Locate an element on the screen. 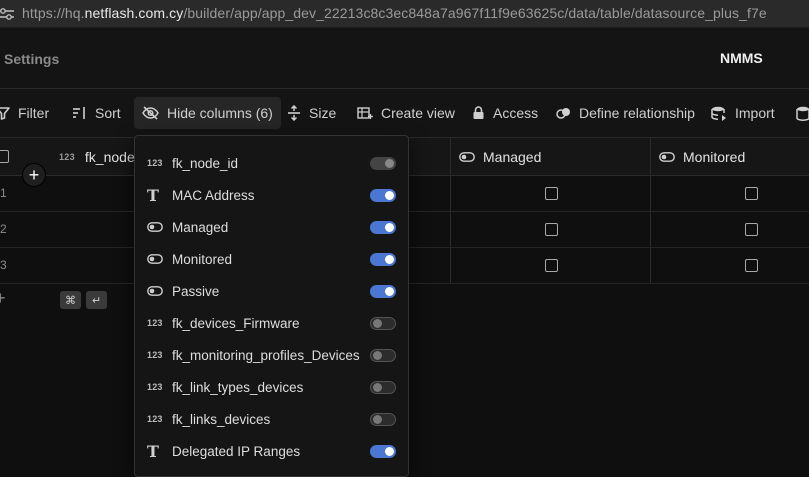 The image size is (809, 477). access-label: Access is located at coordinates (516, 113).